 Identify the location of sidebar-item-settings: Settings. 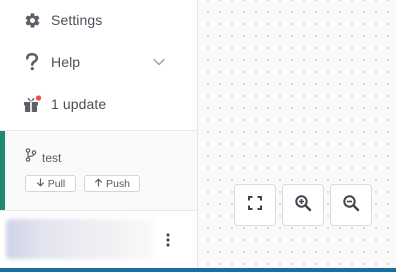
(98, 20).